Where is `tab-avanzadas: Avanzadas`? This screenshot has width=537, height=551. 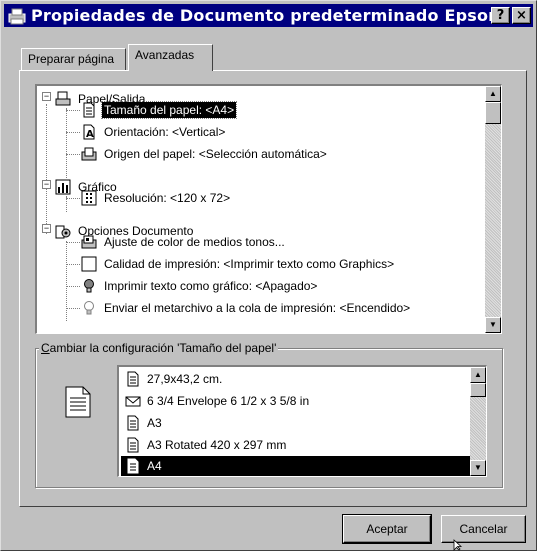
tab-avanzadas: Avanzadas is located at coordinates (170, 57).